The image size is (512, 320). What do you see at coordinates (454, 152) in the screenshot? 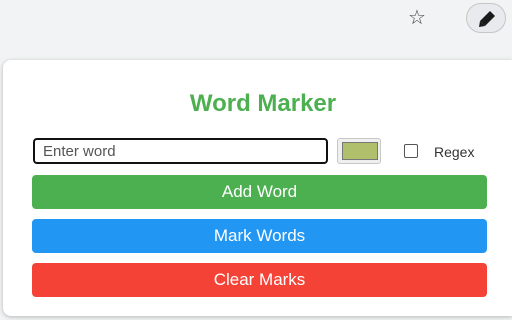
I see `regex-label: Regex` at bounding box center [454, 152].